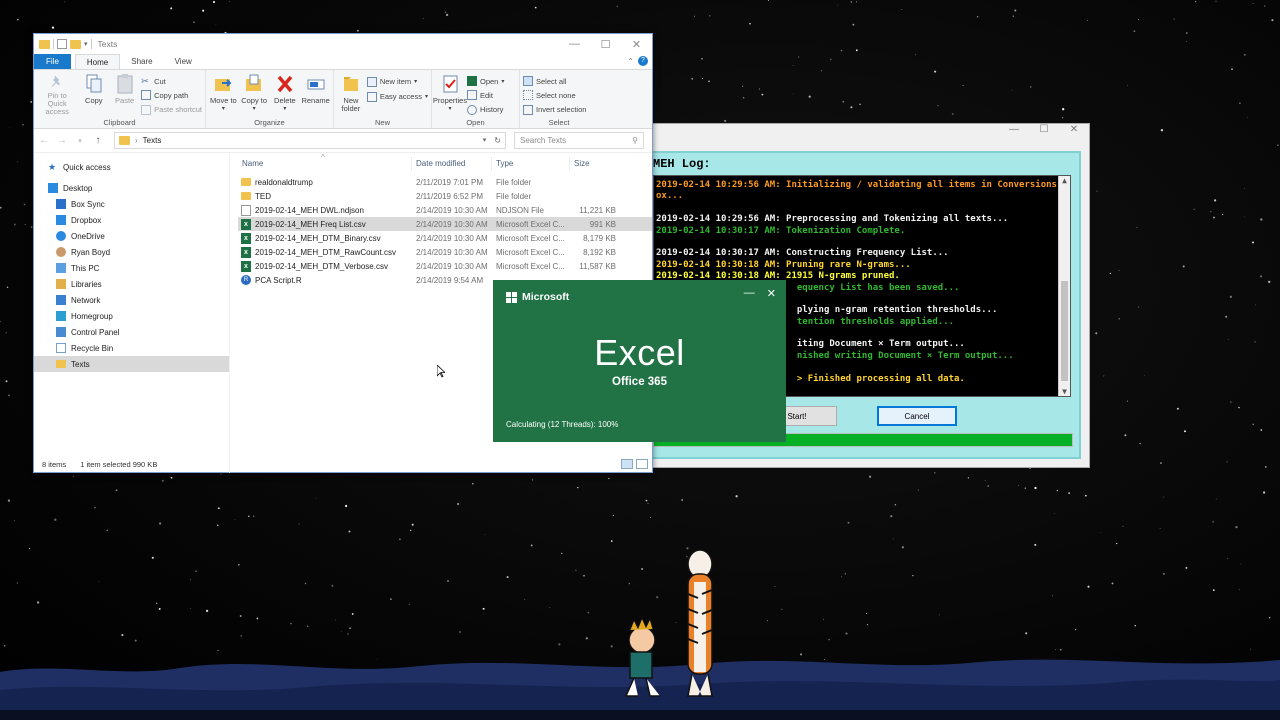  What do you see at coordinates (131, 167) in the screenshot?
I see `sidebar-item-quick-access: ★ Quick access` at bounding box center [131, 167].